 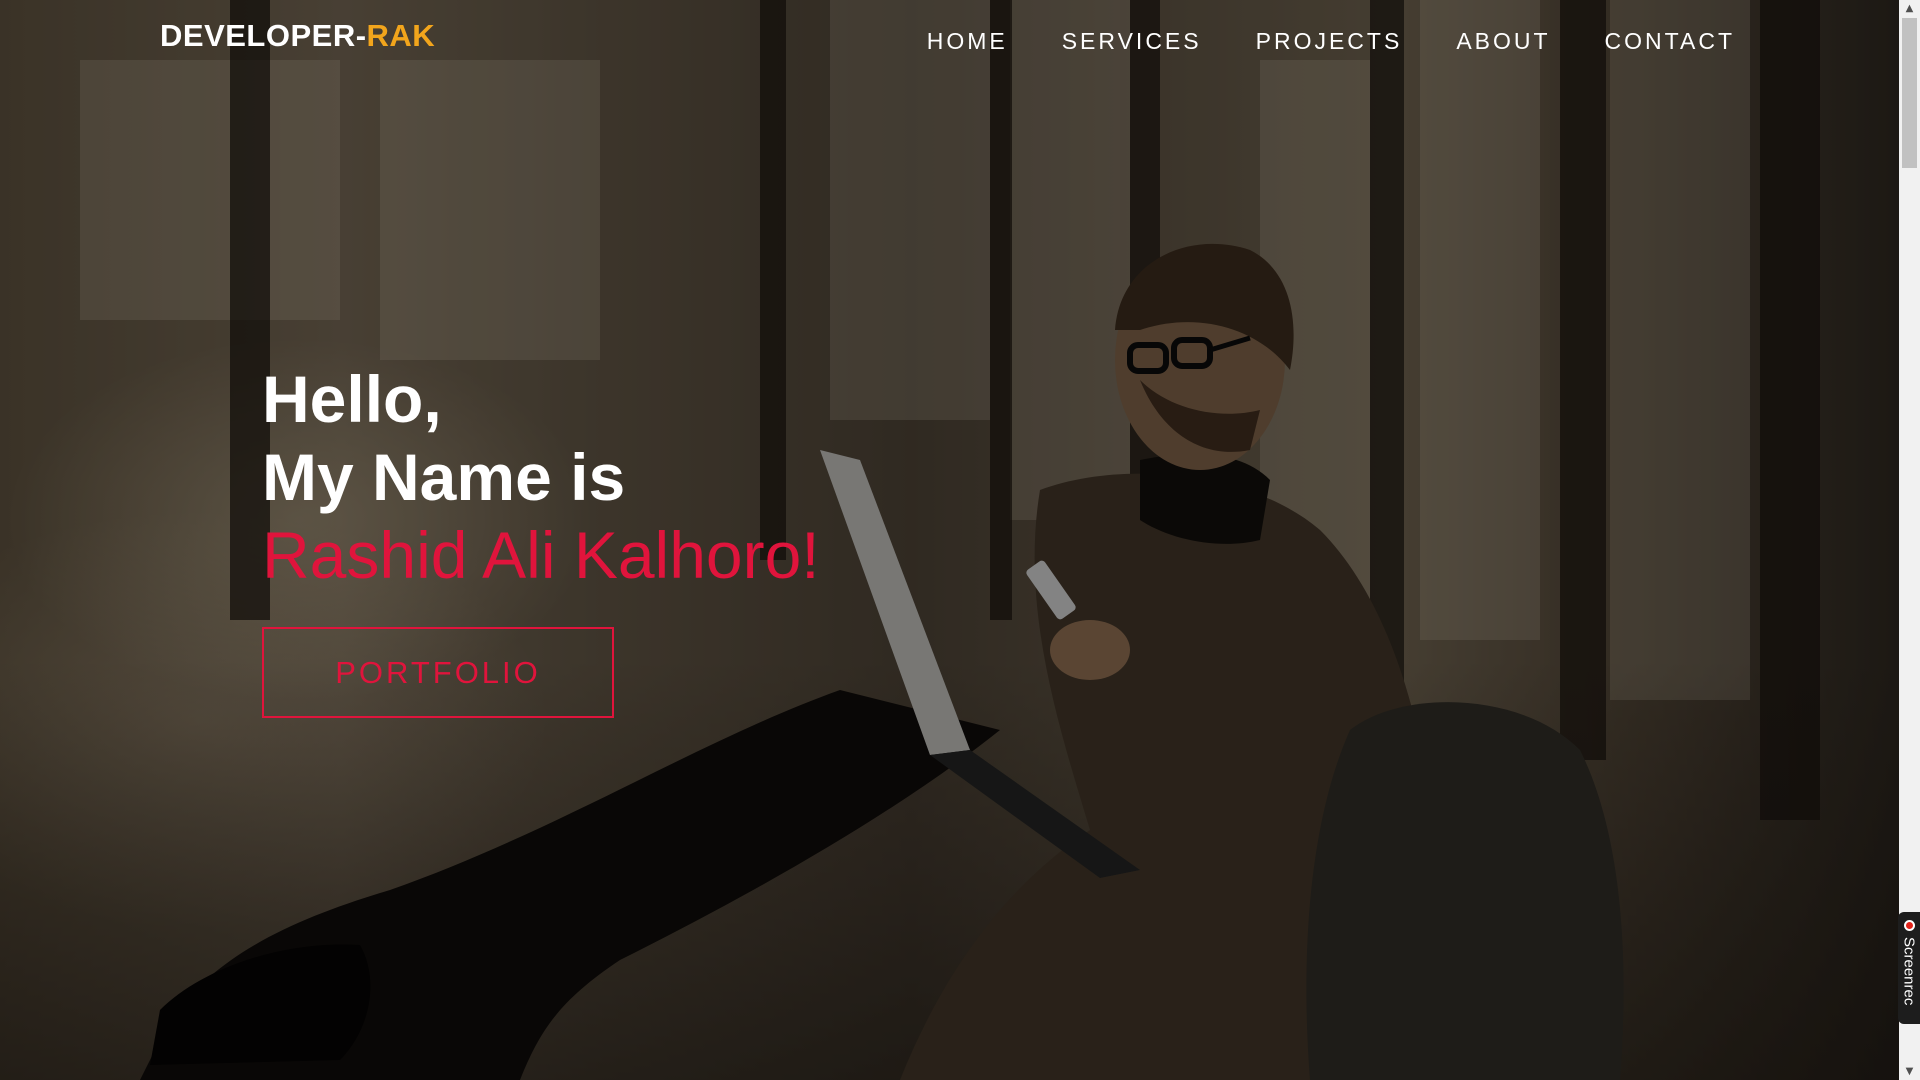 I want to click on main-nav: HOME SERVICES PROJECTS ABOUT CONTACT, so click(x=1304, y=41).